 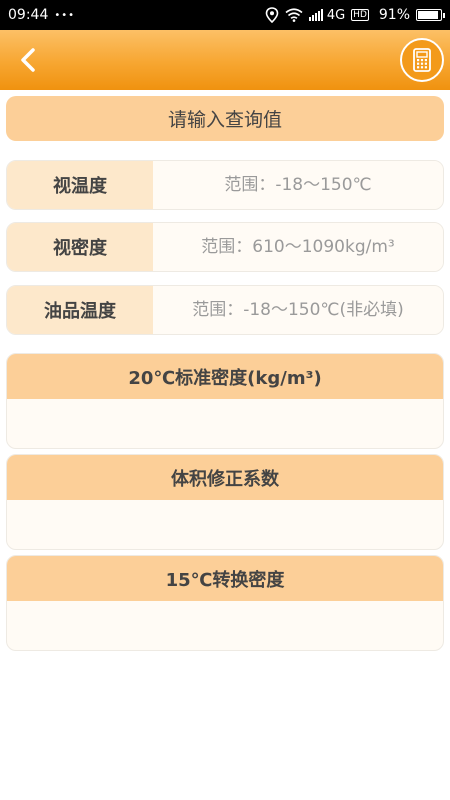 I want to click on calculator-icon, so click(x=422, y=60).